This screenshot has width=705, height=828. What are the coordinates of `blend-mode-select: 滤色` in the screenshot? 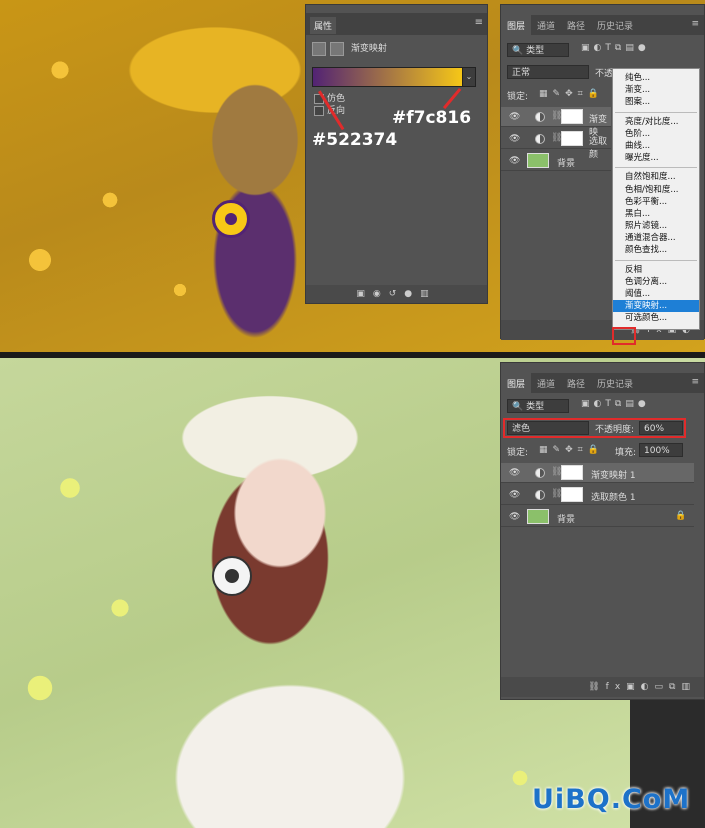 It's located at (548, 428).